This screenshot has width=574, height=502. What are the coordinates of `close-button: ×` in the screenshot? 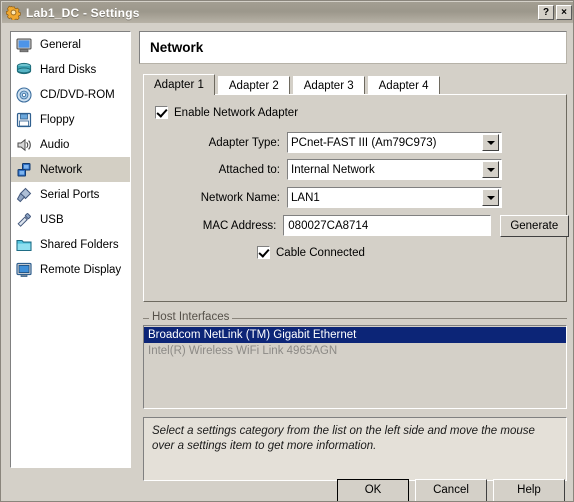 It's located at (564, 12).